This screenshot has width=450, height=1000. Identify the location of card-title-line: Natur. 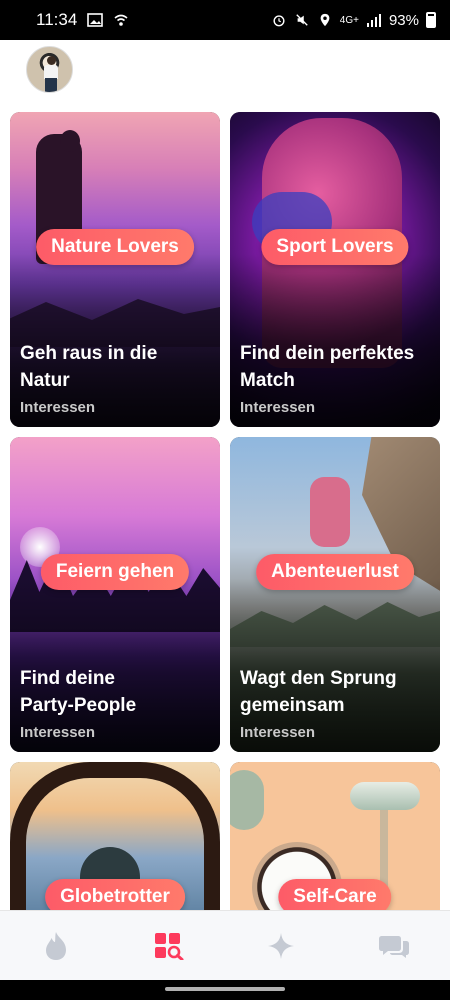
(45, 380).